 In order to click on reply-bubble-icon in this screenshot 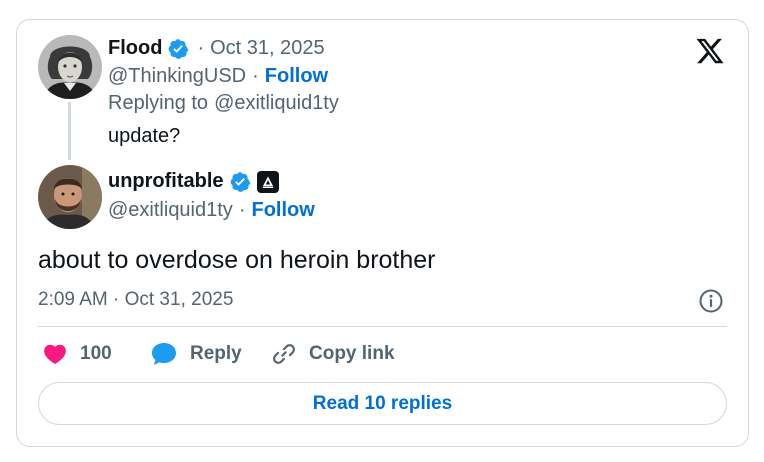, I will do `click(164, 354)`.